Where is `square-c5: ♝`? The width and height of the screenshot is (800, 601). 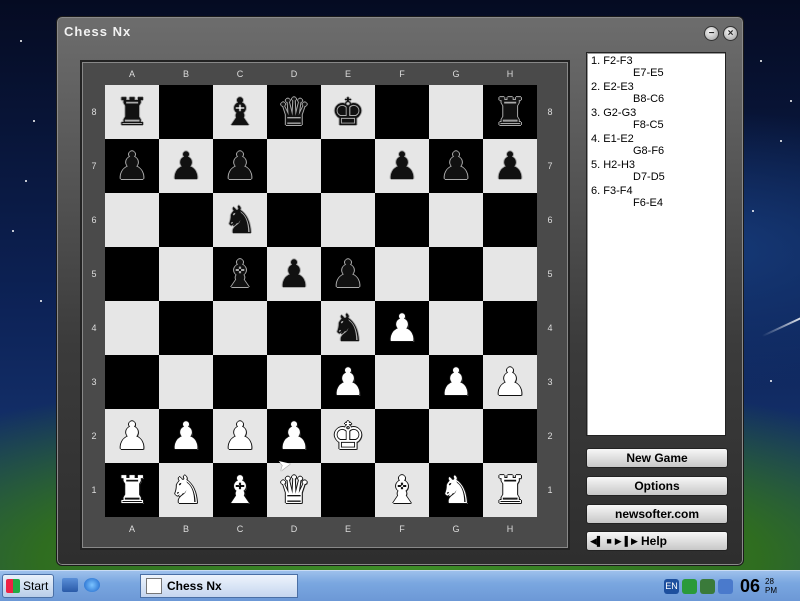 square-c5: ♝ is located at coordinates (240, 274).